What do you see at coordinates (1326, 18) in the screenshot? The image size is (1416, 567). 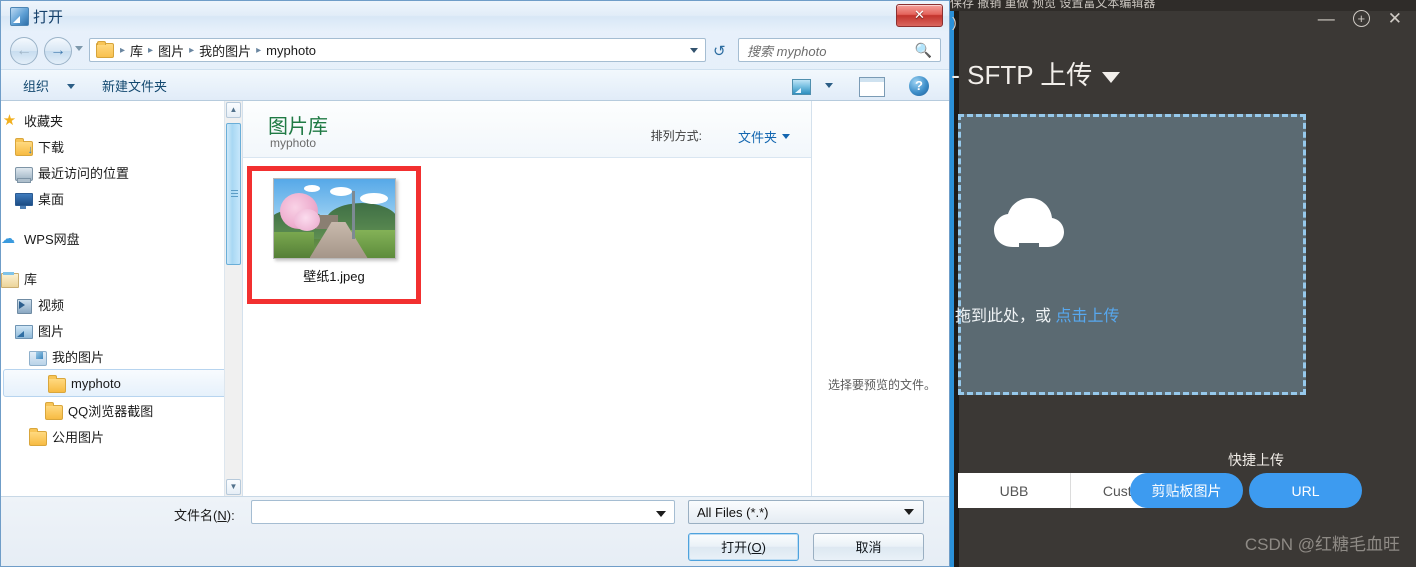 I see `minimize-button: —` at bounding box center [1326, 18].